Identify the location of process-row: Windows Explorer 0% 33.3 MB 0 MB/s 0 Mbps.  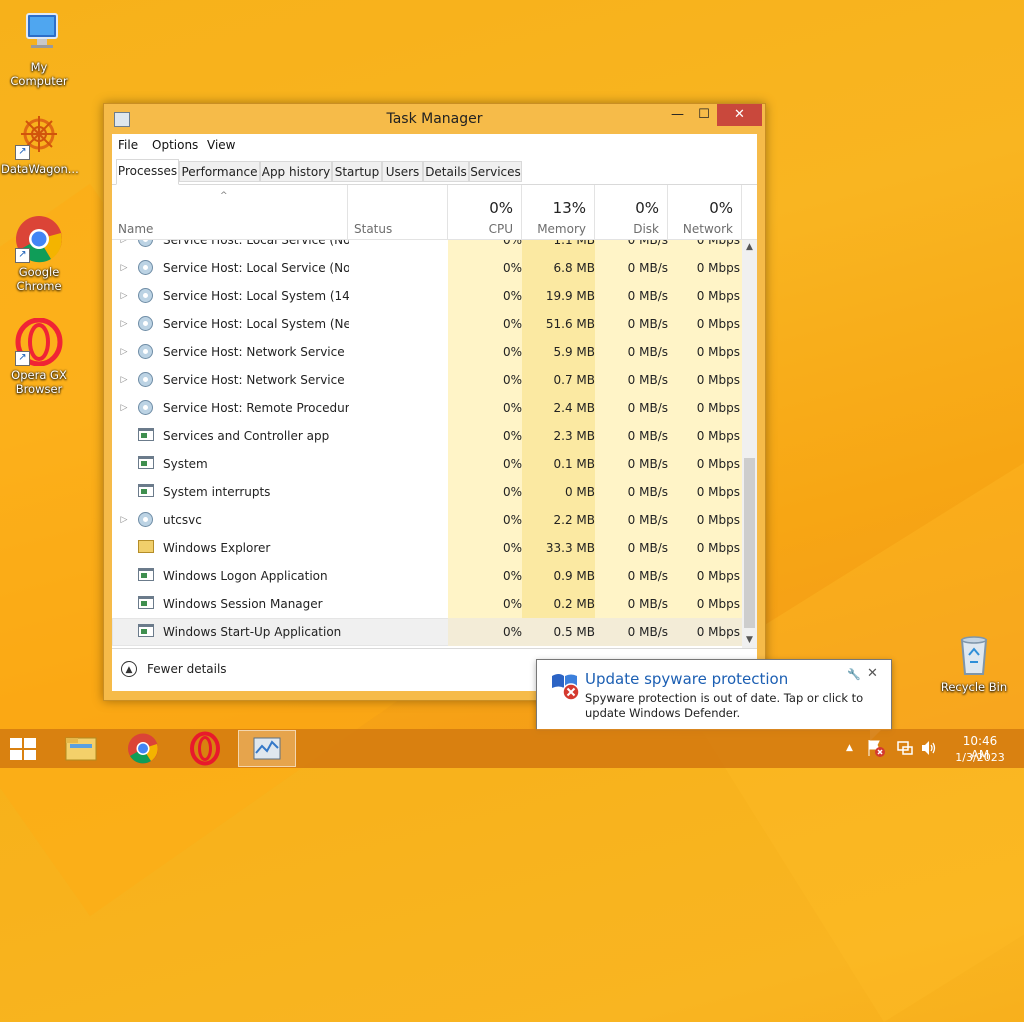
(427, 548).